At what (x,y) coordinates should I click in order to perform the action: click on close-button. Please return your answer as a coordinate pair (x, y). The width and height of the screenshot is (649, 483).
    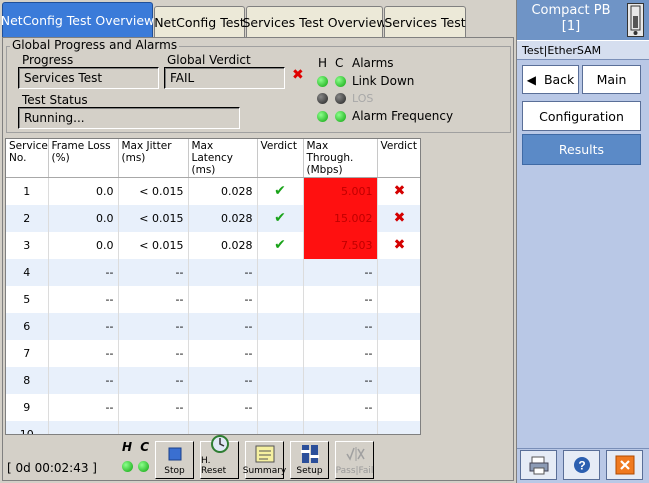
    Looking at the image, I should click on (624, 465).